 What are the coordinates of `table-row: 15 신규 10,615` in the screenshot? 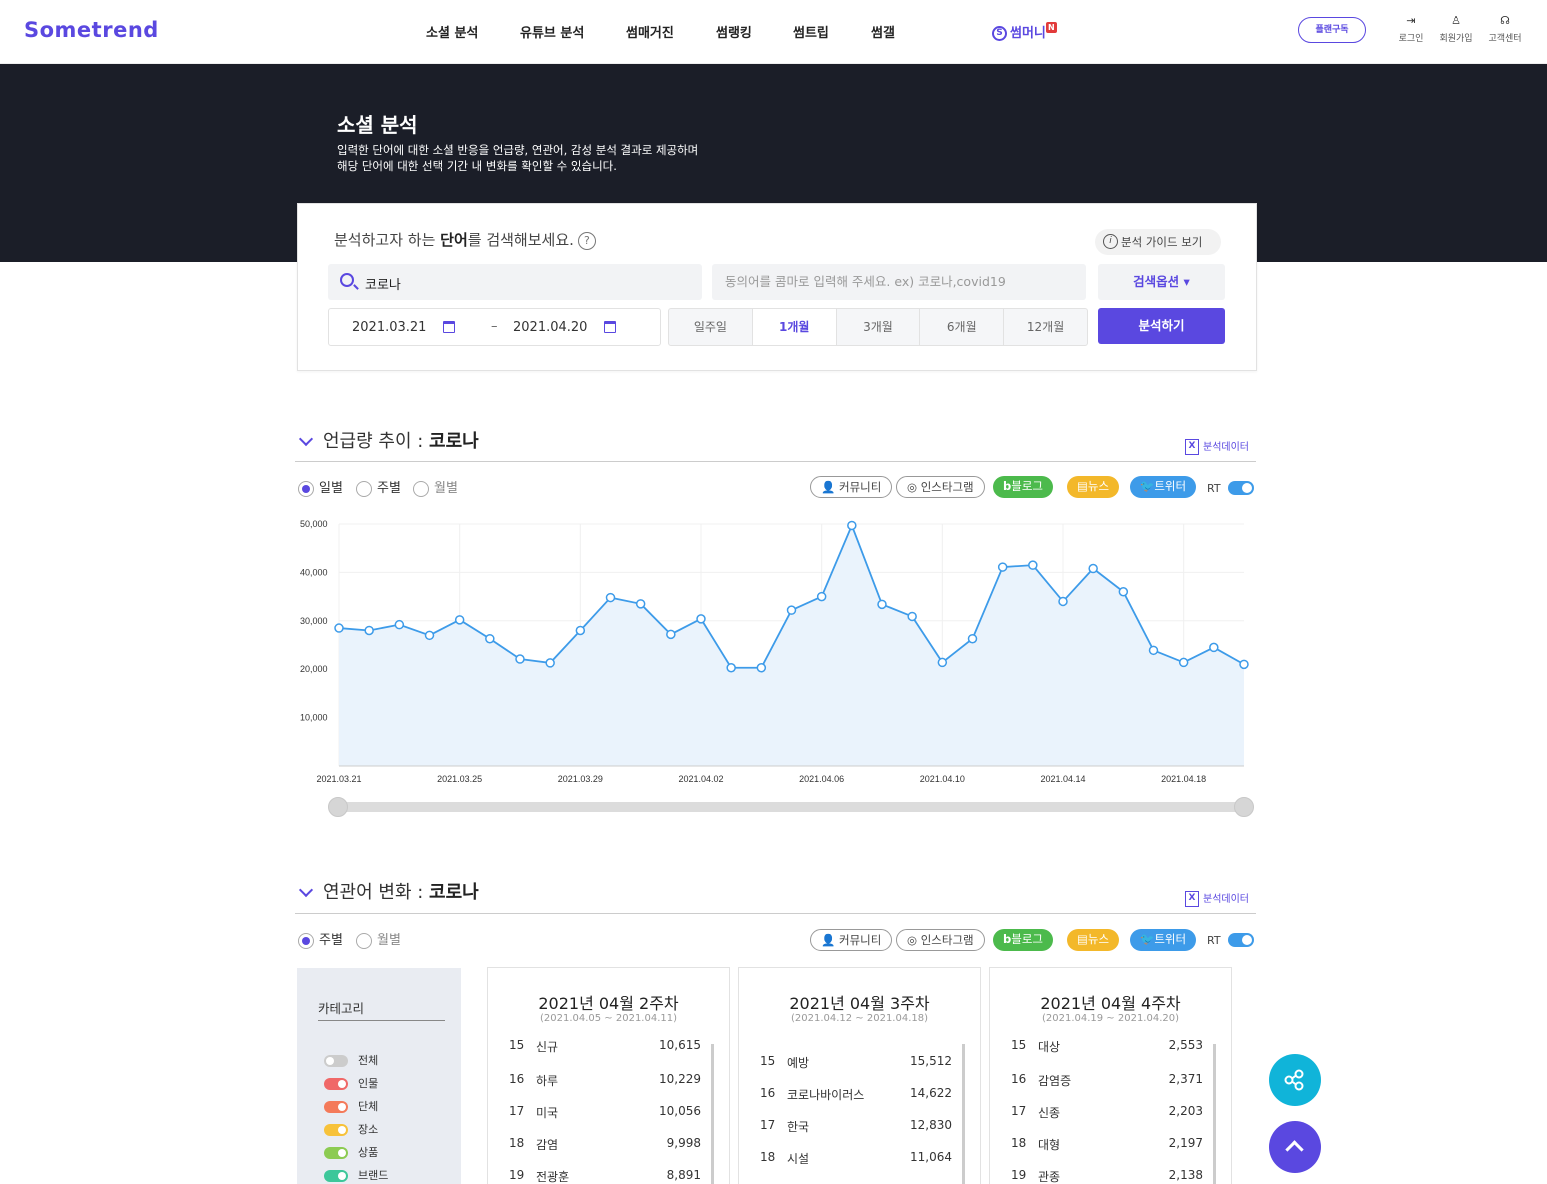 It's located at (600, 1048).